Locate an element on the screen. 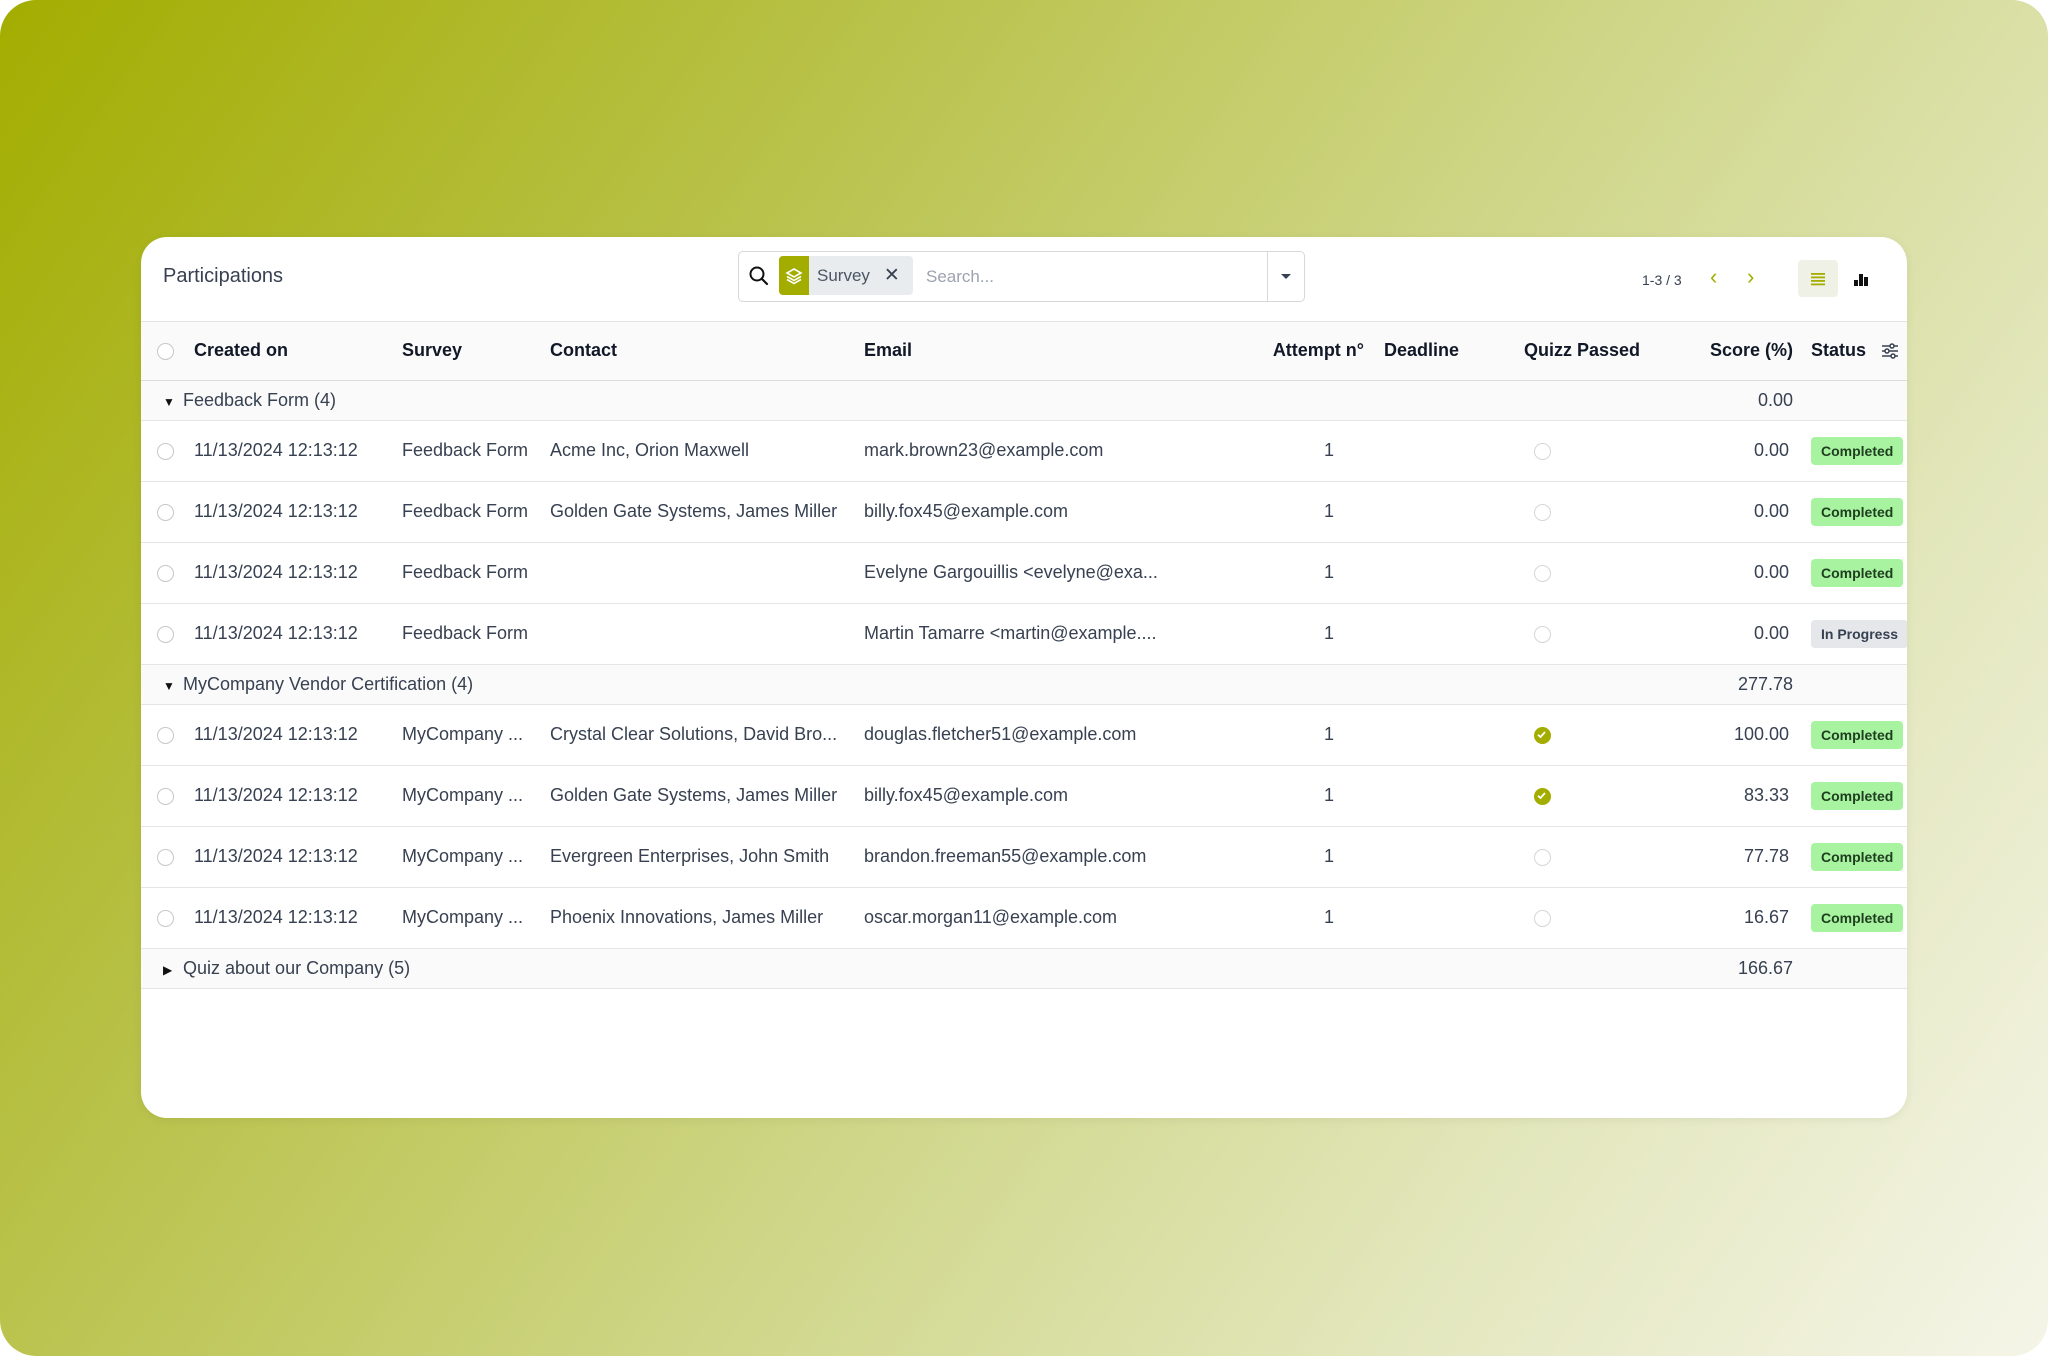 The height and width of the screenshot is (1356, 2048). group-score-total: 166.67 is located at coordinates (1765, 967).